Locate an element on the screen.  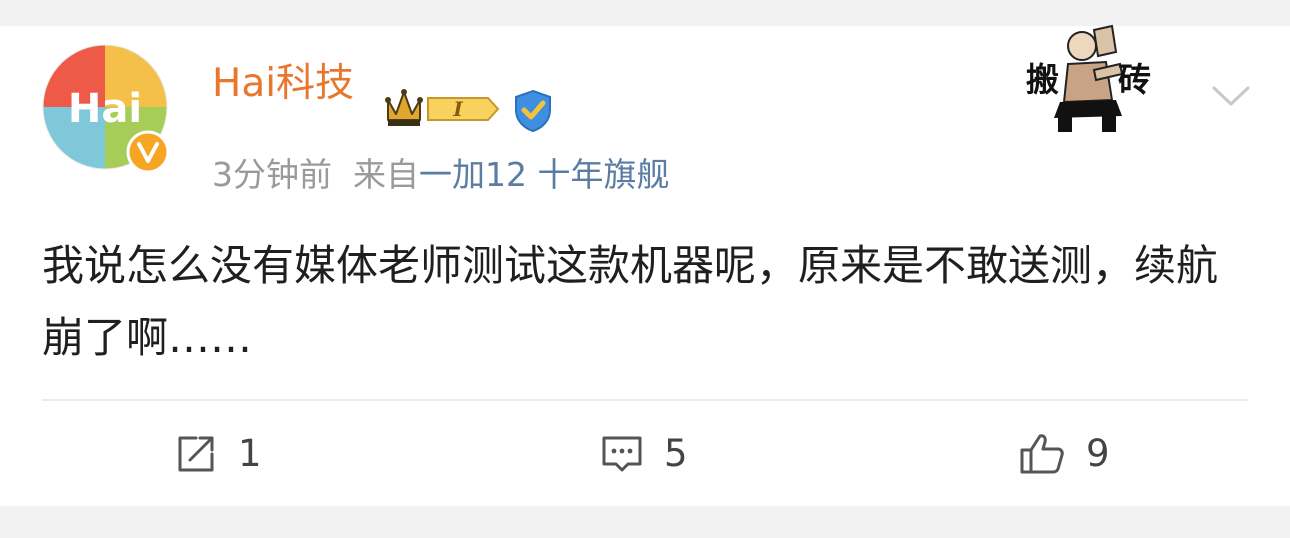
like-button: 9 is located at coordinates (1064, 454).